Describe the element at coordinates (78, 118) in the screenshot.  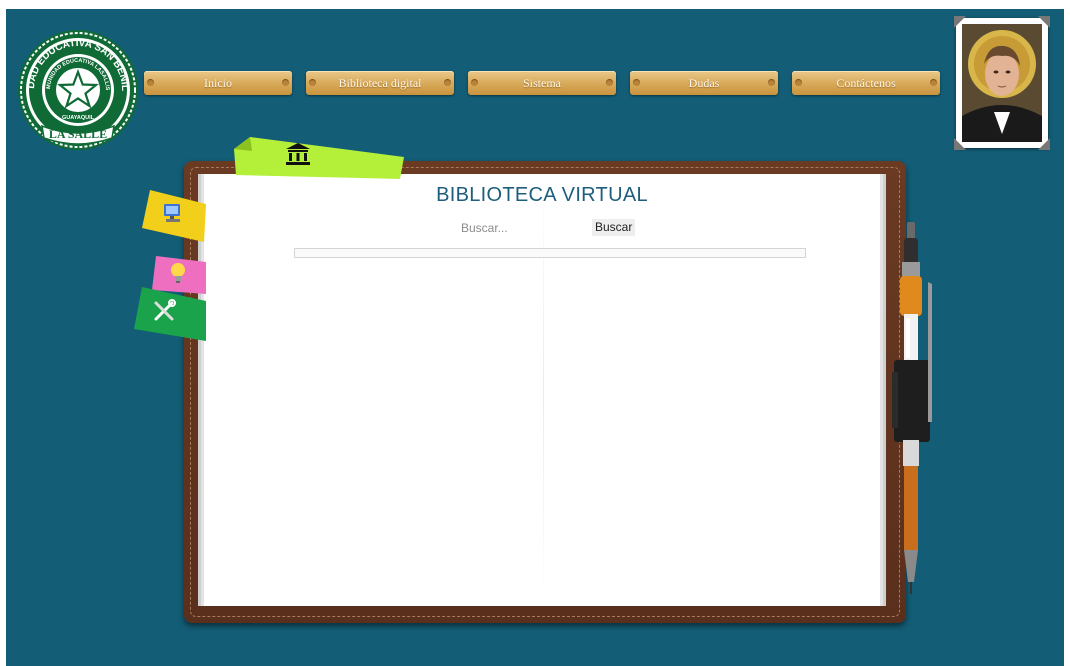
I see `logo-city-text: GUAYAQUIL` at that location.